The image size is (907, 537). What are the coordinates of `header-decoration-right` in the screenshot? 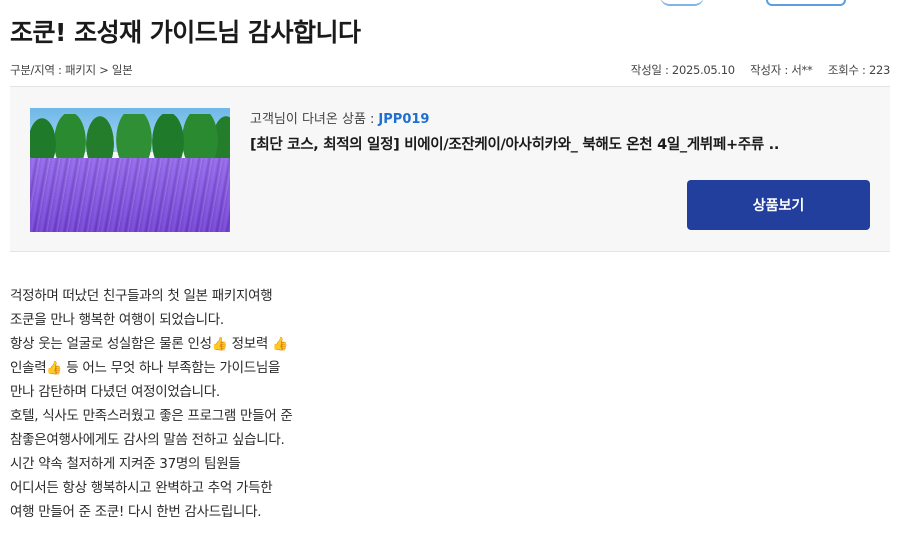 It's located at (806, 3).